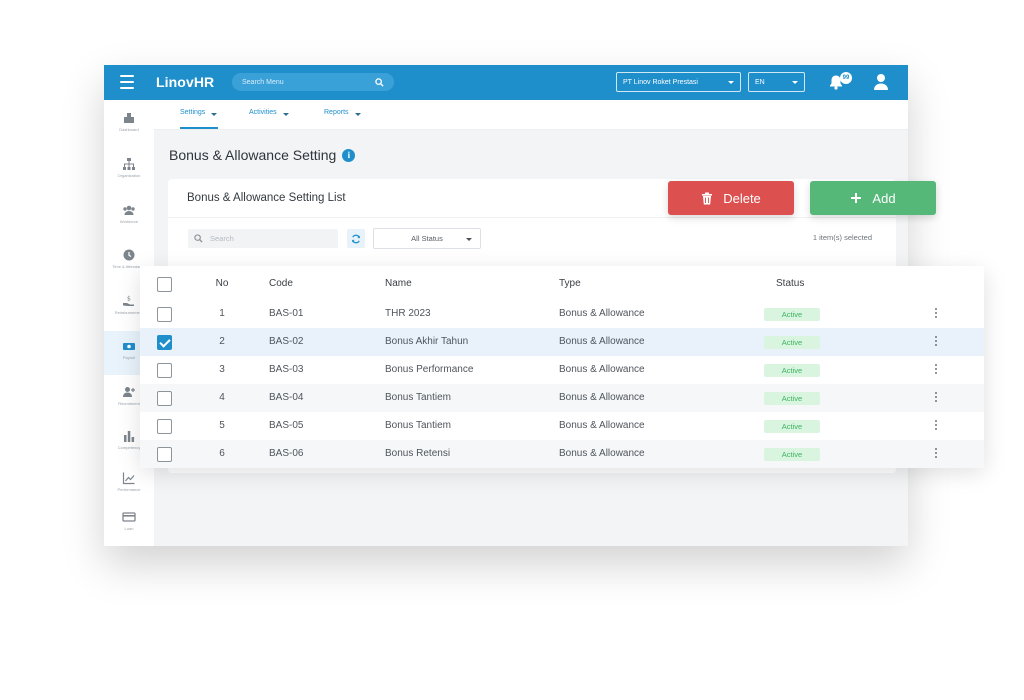 This screenshot has height=700, width=1024. What do you see at coordinates (286, 425) in the screenshot?
I see `cell-code: BAS-05` at bounding box center [286, 425].